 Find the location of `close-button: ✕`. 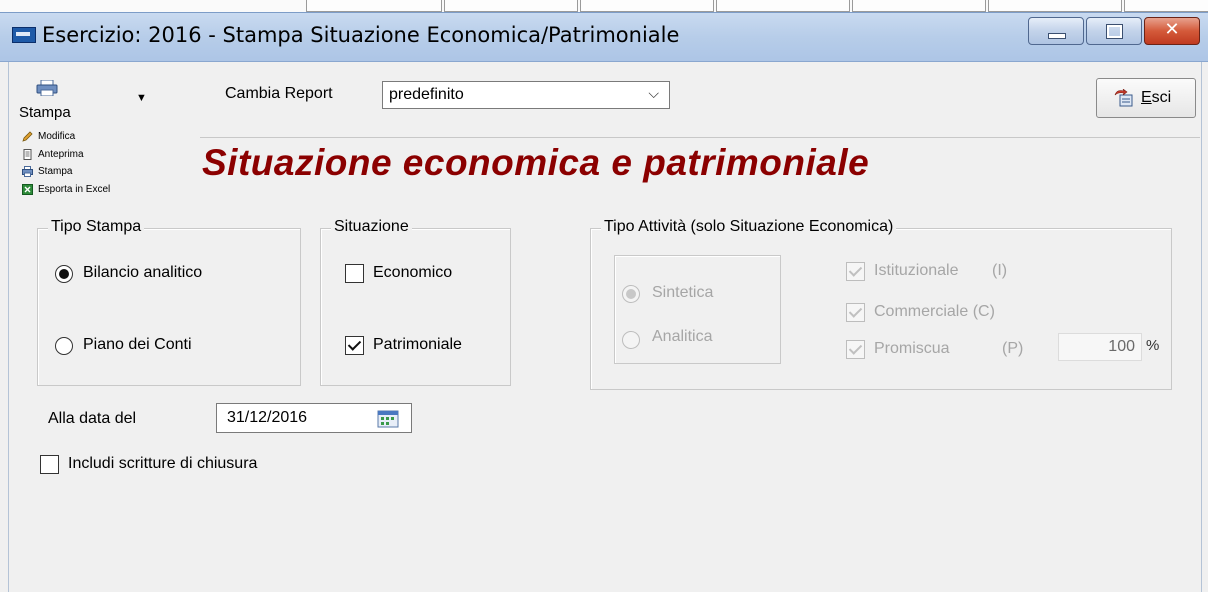

close-button: ✕ is located at coordinates (1172, 31).